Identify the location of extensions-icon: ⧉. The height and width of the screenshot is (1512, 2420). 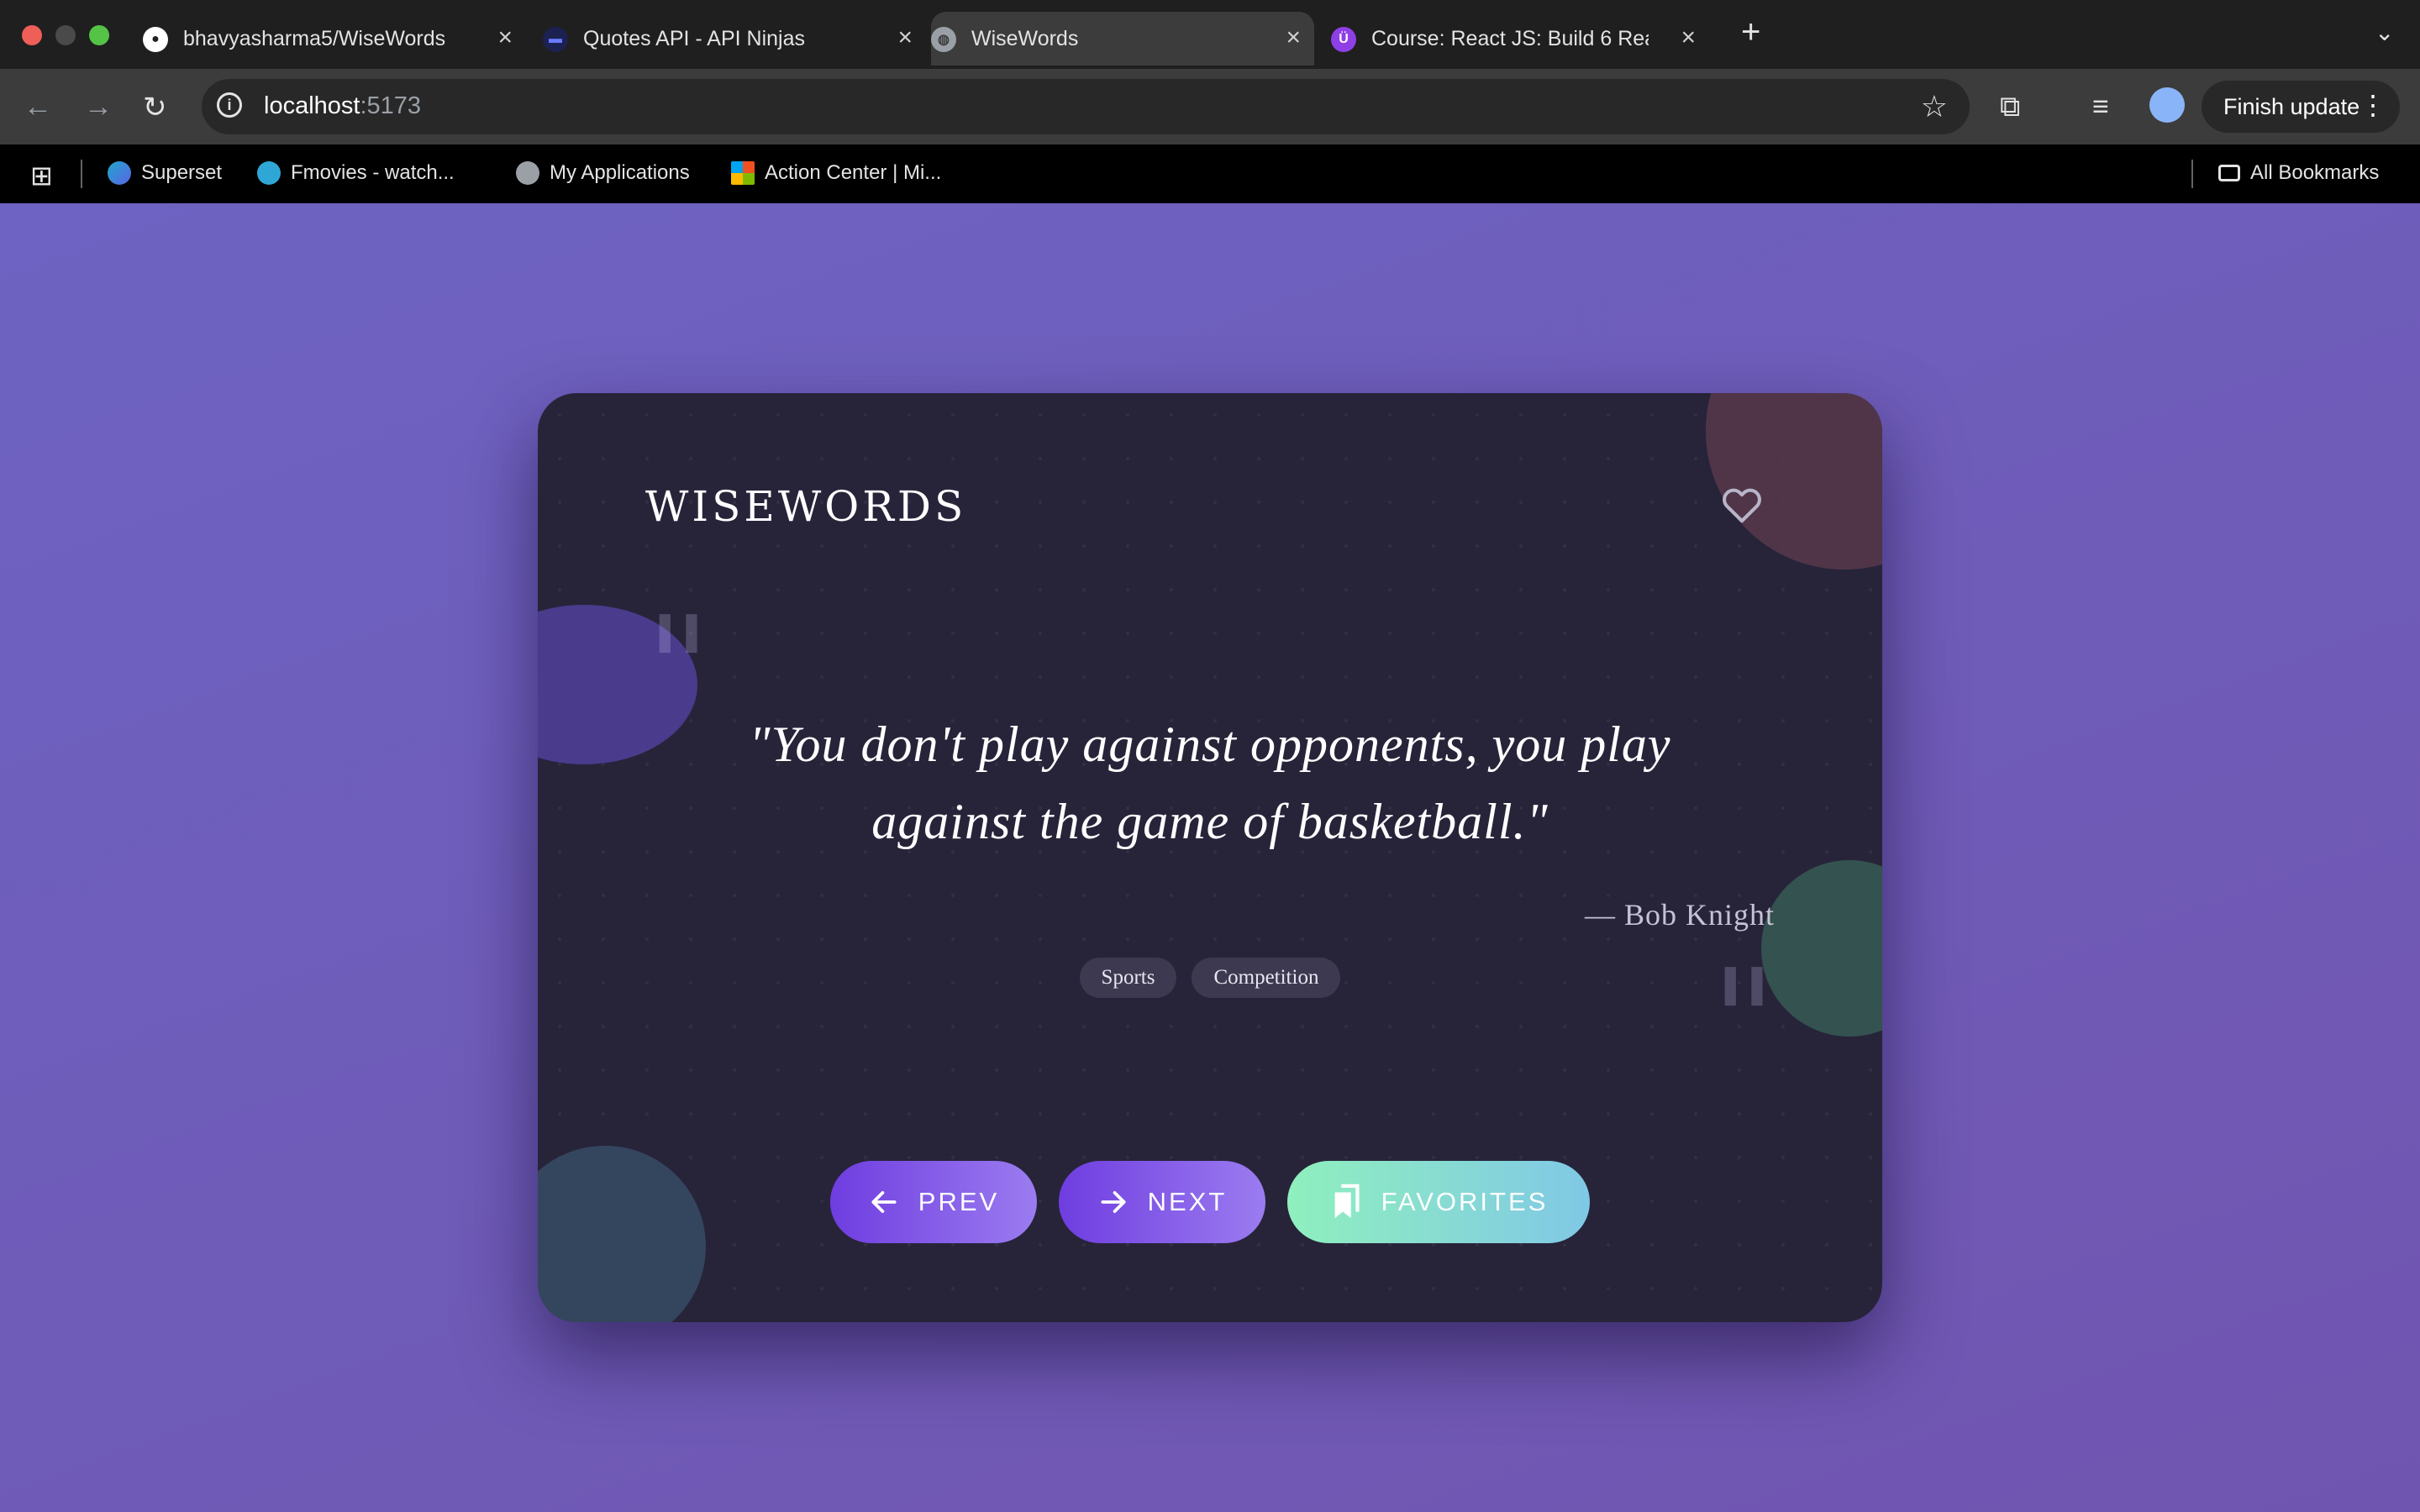
(2010, 107).